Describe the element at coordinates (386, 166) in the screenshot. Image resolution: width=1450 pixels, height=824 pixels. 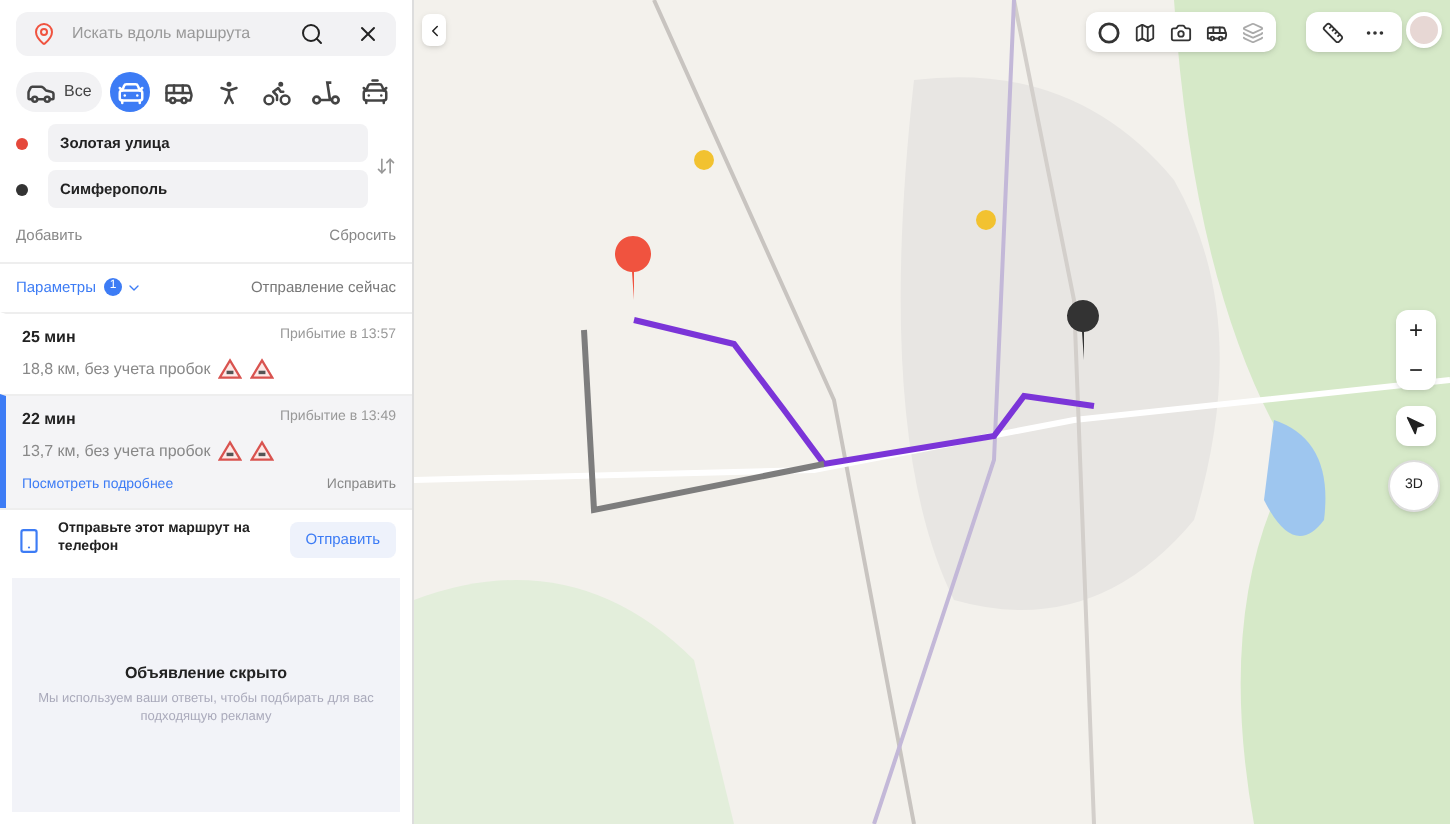
I see `swap-icon` at that location.